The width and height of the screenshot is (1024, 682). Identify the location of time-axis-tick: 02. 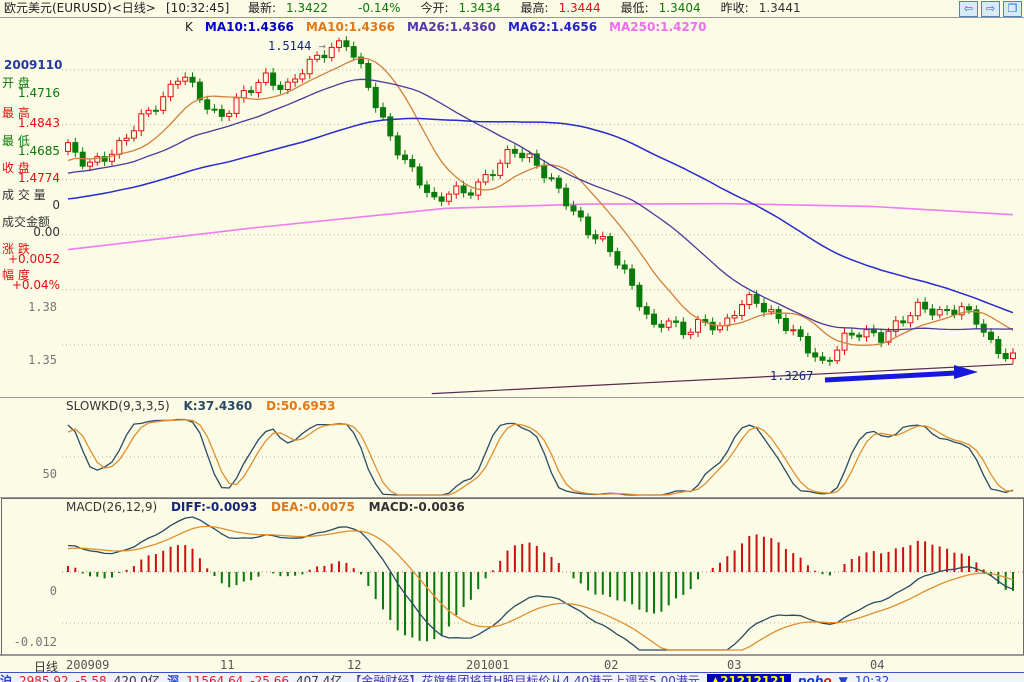
(611, 665).